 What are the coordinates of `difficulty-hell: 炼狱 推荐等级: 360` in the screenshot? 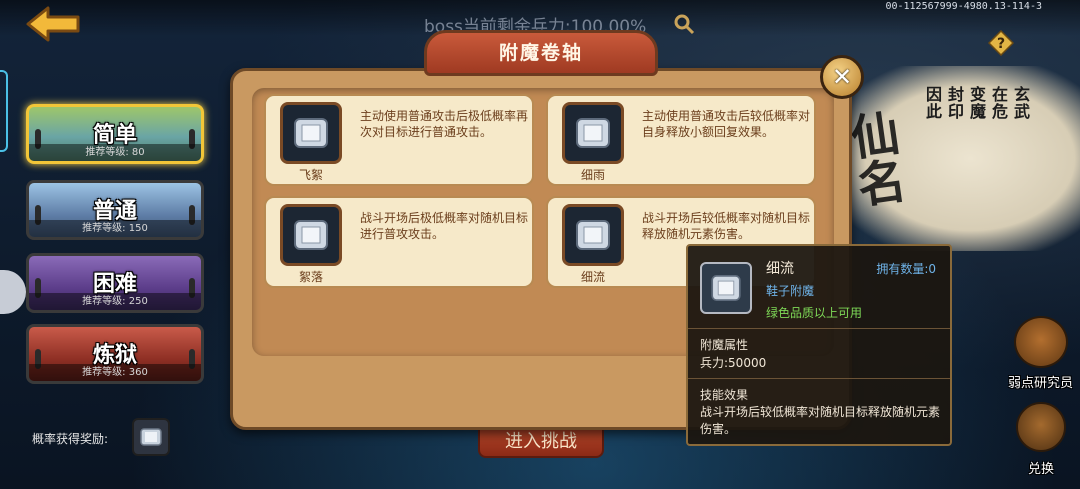 It's located at (115, 354).